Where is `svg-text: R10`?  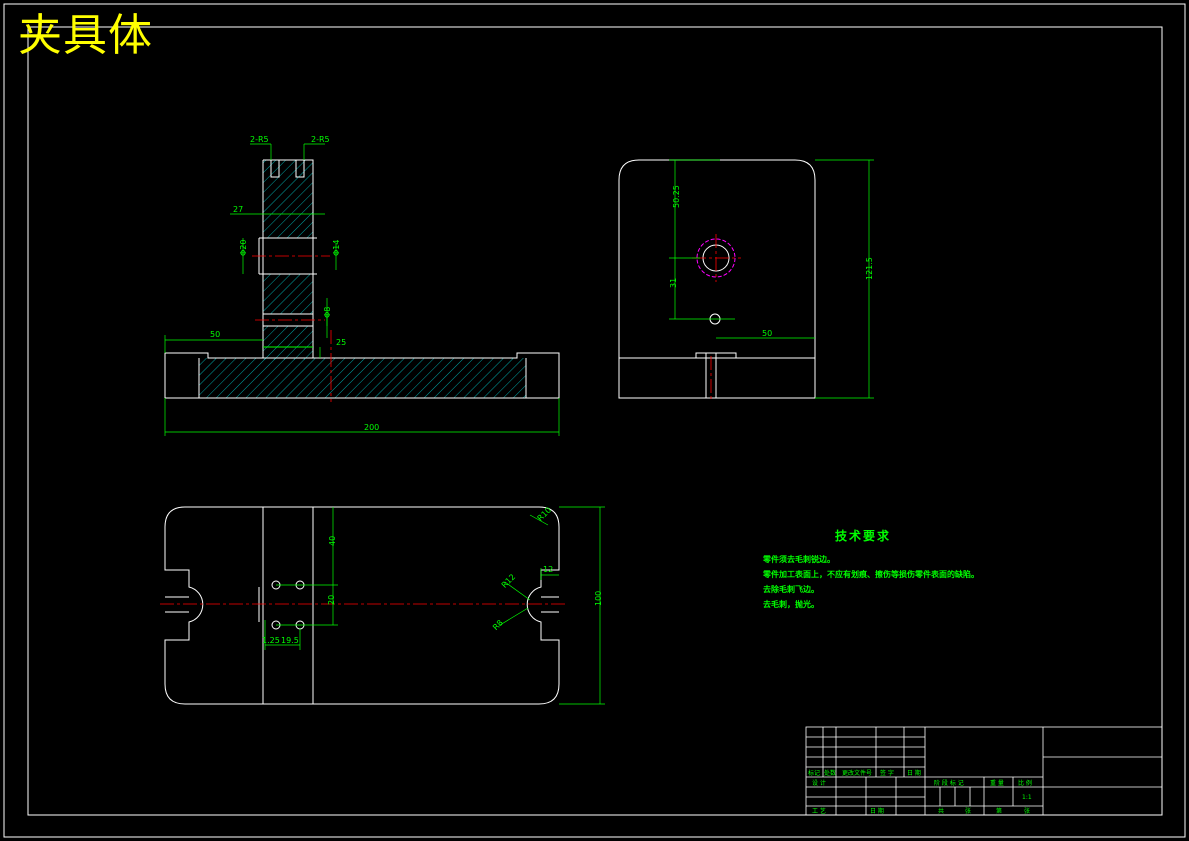
svg-text: R10 is located at coordinates (545, 514).